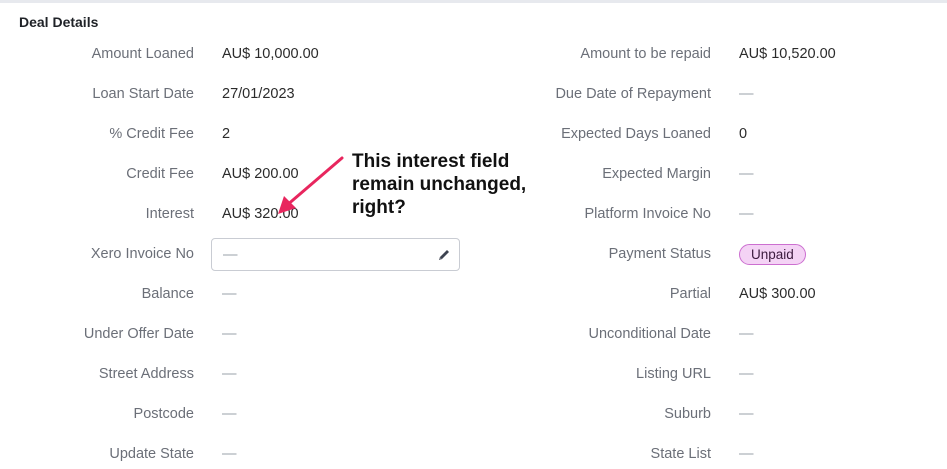 Image resolution: width=947 pixels, height=469 pixels. Describe the element at coordinates (142, 254) in the screenshot. I see `xero-invoice-no-label: Xero Invoice No` at that location.